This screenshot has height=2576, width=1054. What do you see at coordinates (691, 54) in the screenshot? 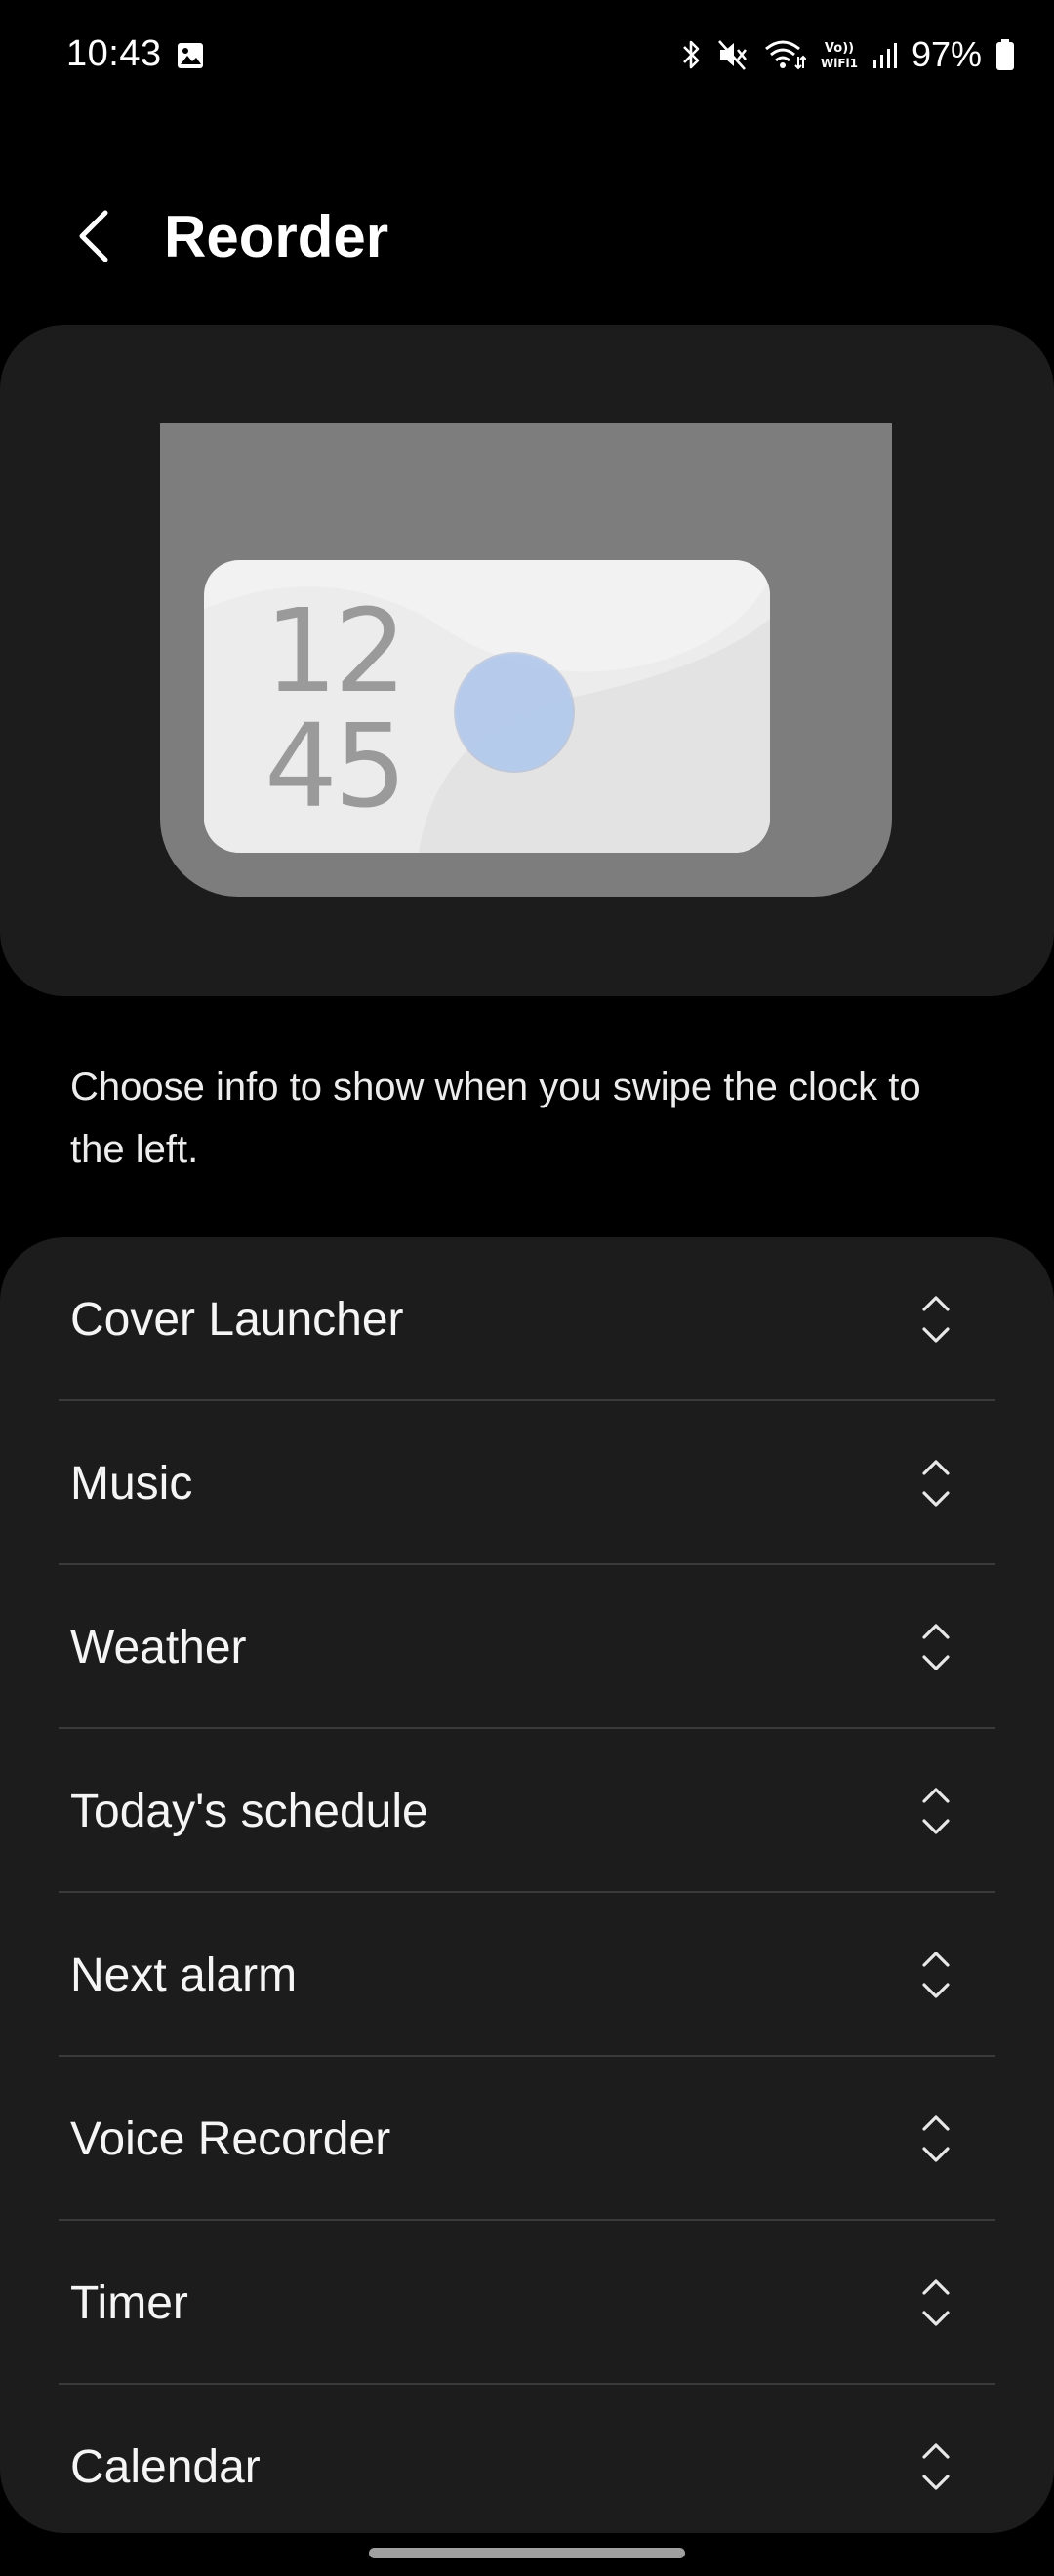
I see `bluetooth-icon` at bounding box center [691, 54].